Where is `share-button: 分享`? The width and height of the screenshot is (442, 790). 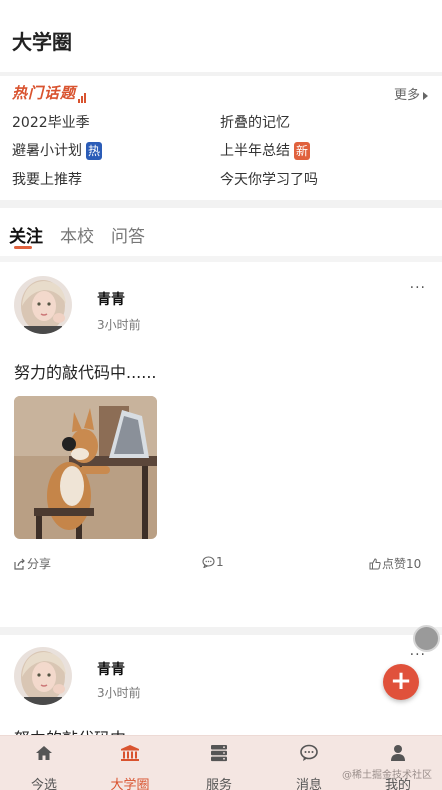 share-button: 分享 is located at coordinates (32, 563).